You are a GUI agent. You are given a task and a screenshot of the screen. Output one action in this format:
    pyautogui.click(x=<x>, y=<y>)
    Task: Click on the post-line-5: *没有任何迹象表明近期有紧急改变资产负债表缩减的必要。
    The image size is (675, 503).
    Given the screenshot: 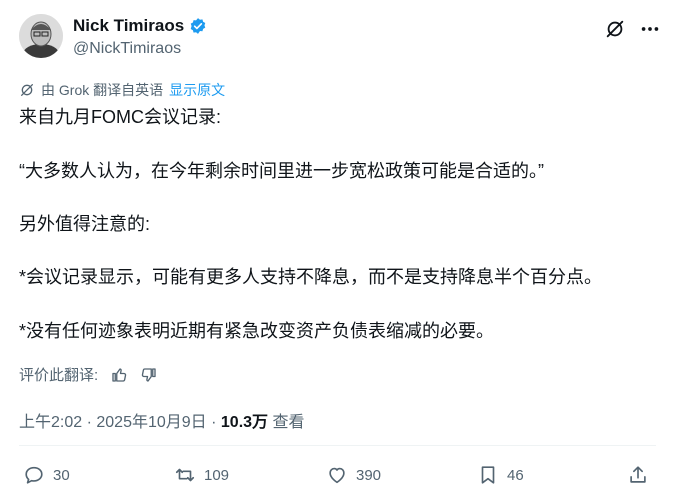 What is the action you would take?
    pyautogui.click(x=257, y=331)
    